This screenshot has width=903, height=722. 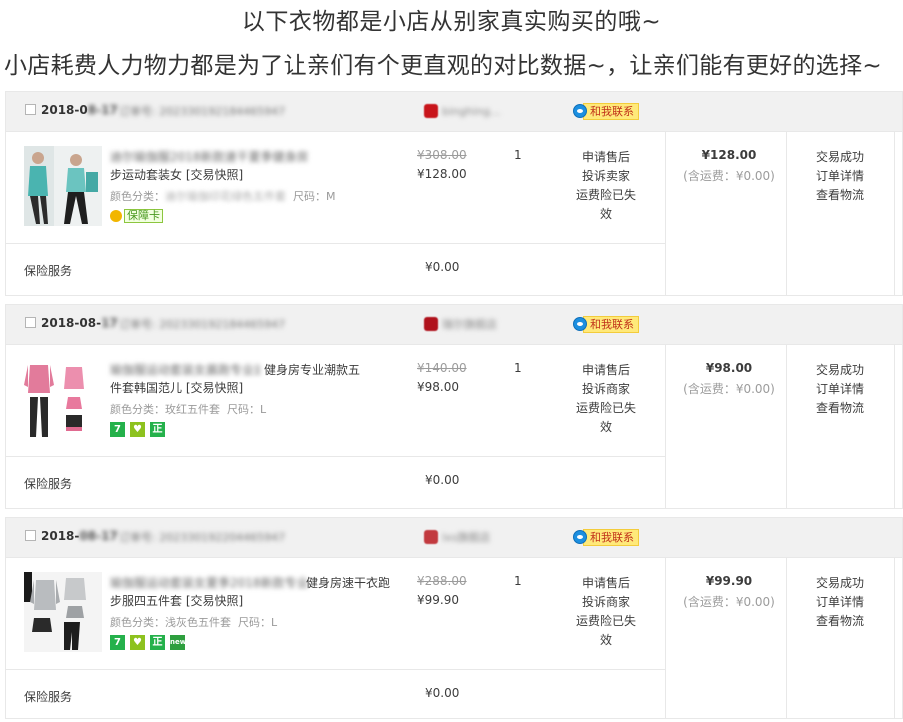 What do you see at coordinates (438, 600) in the screenshot?
I see `unit-price: ¥99.90` at bounding box center [438, 600].